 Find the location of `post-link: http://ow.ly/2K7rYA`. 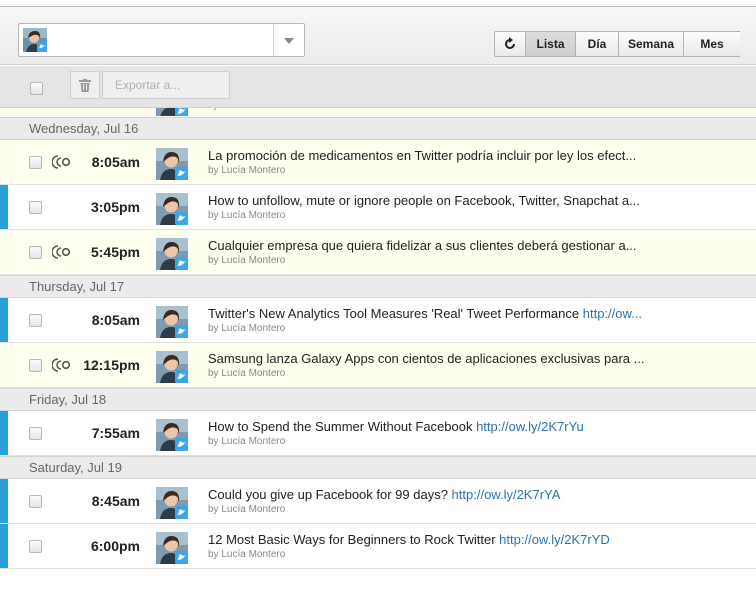

post-link: http://ow.ly/2K7rYA is located at coordinates (506, 494).